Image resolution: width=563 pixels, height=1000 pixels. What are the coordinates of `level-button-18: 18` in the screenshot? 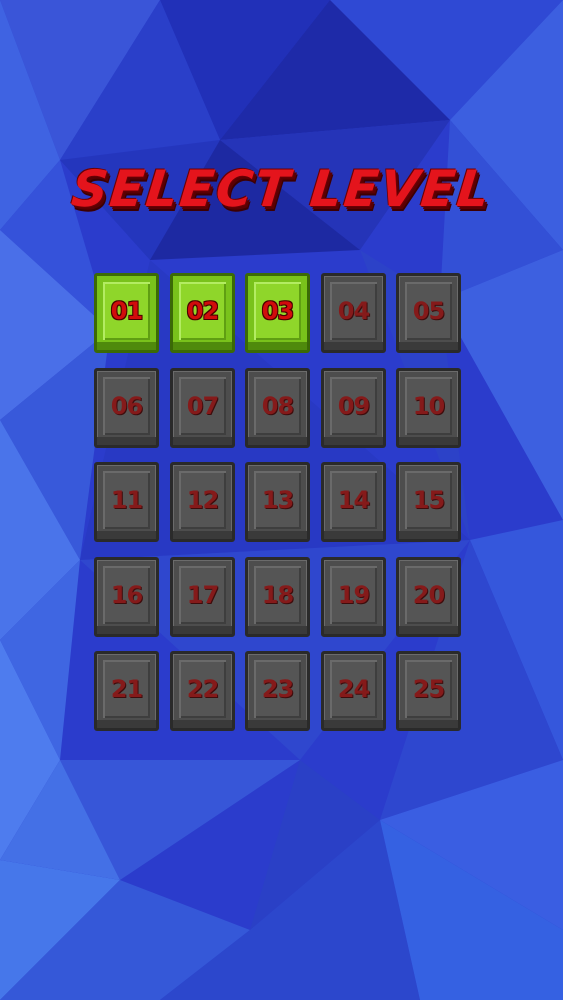 It's located at (277, 597).